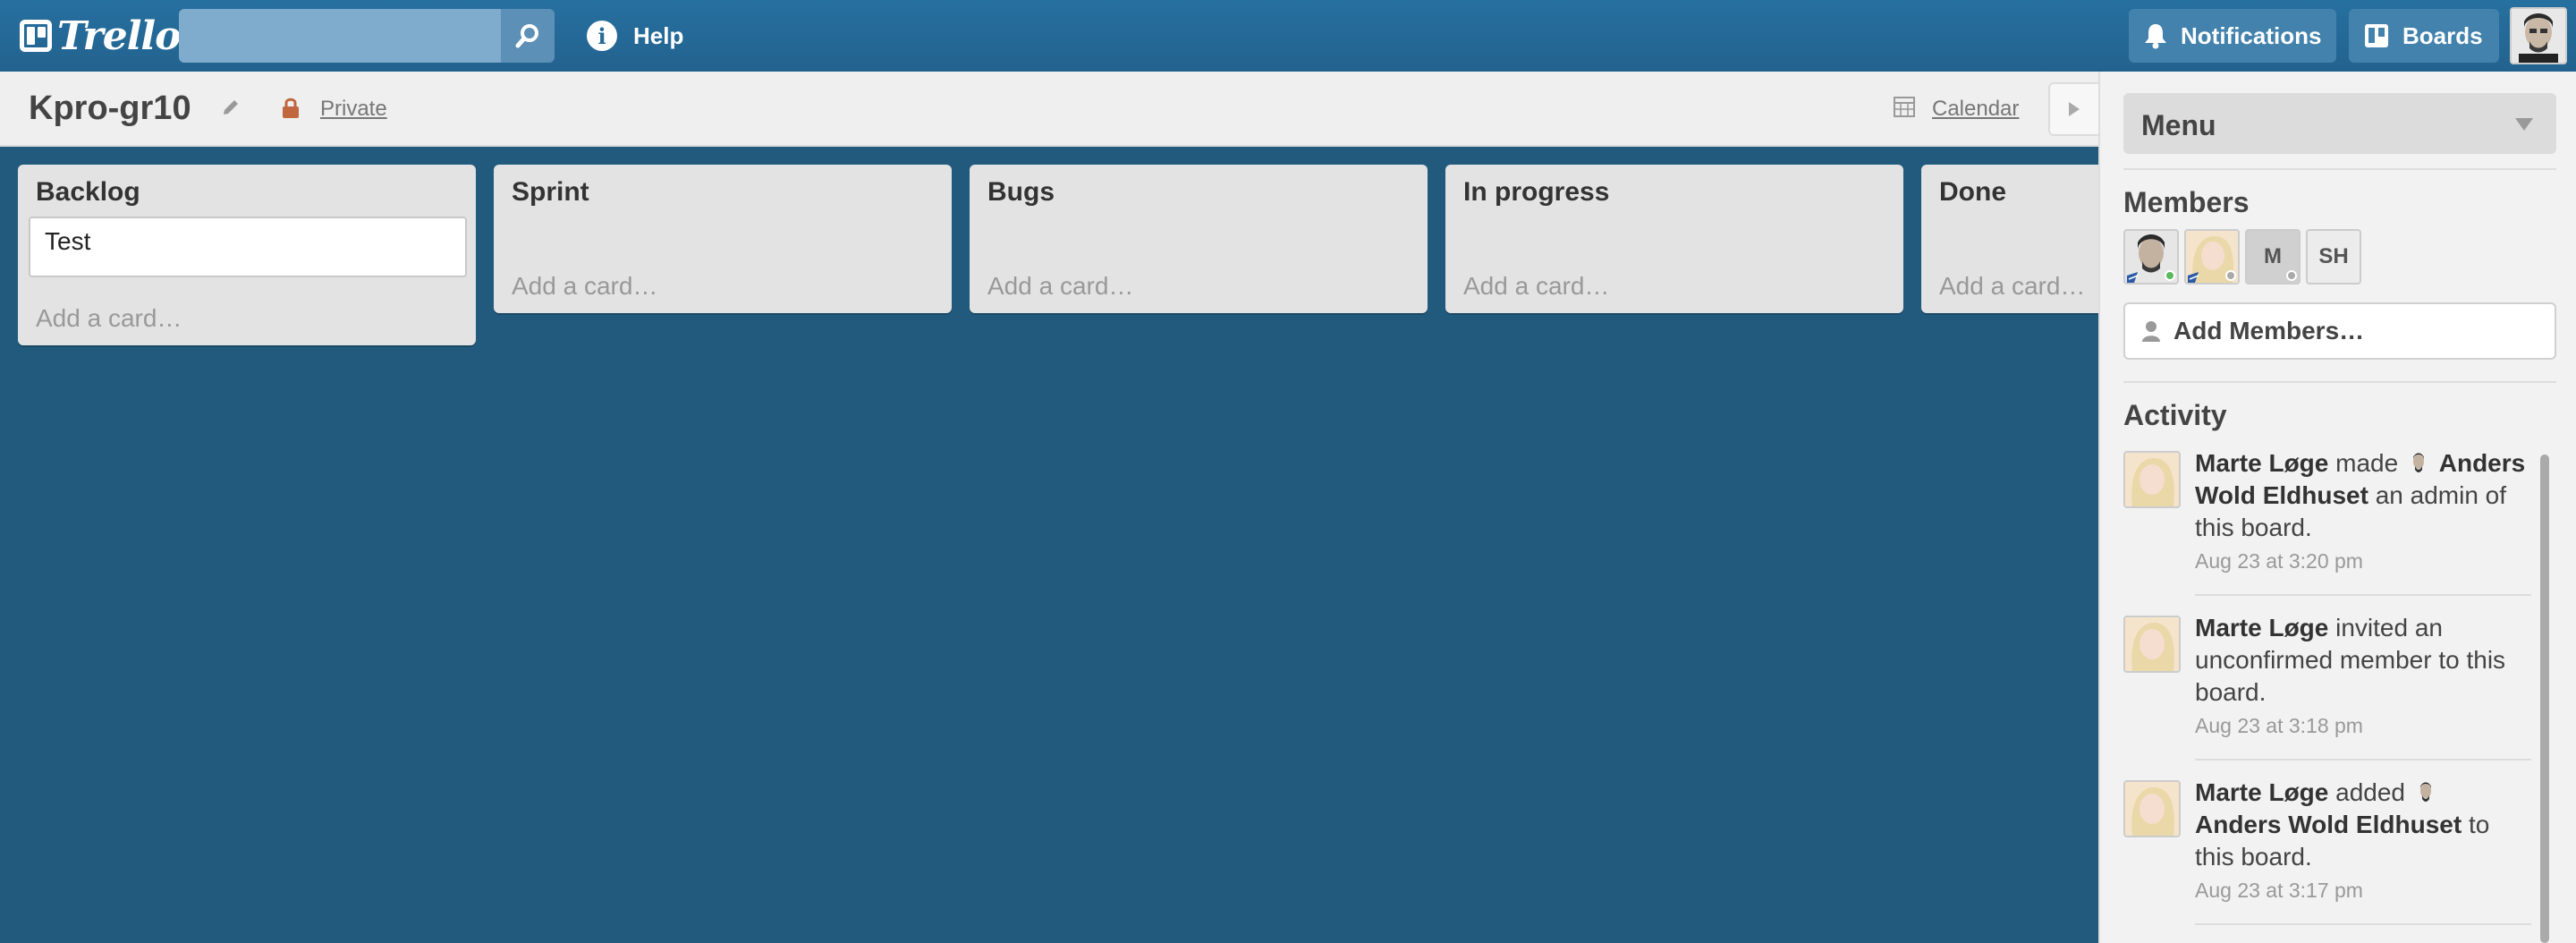  I want to click on search-box, so click(367, 36).